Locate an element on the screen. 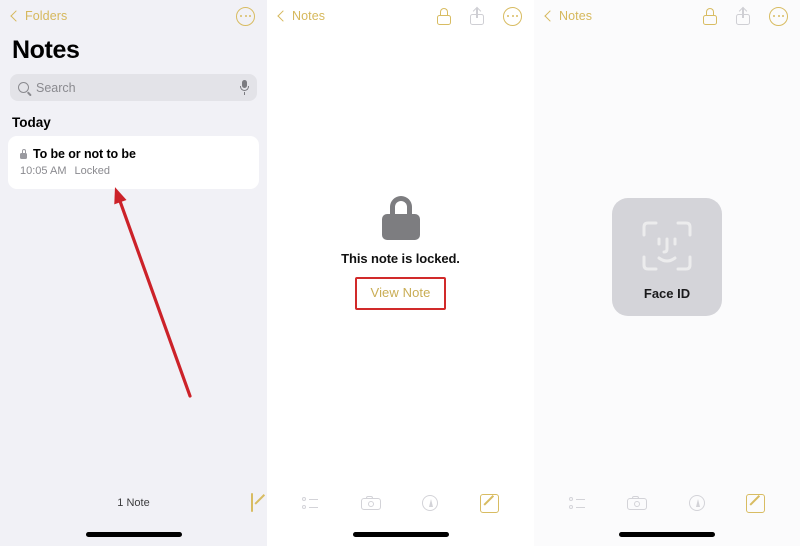  compose-note-button is located at coordinates (252, 502).